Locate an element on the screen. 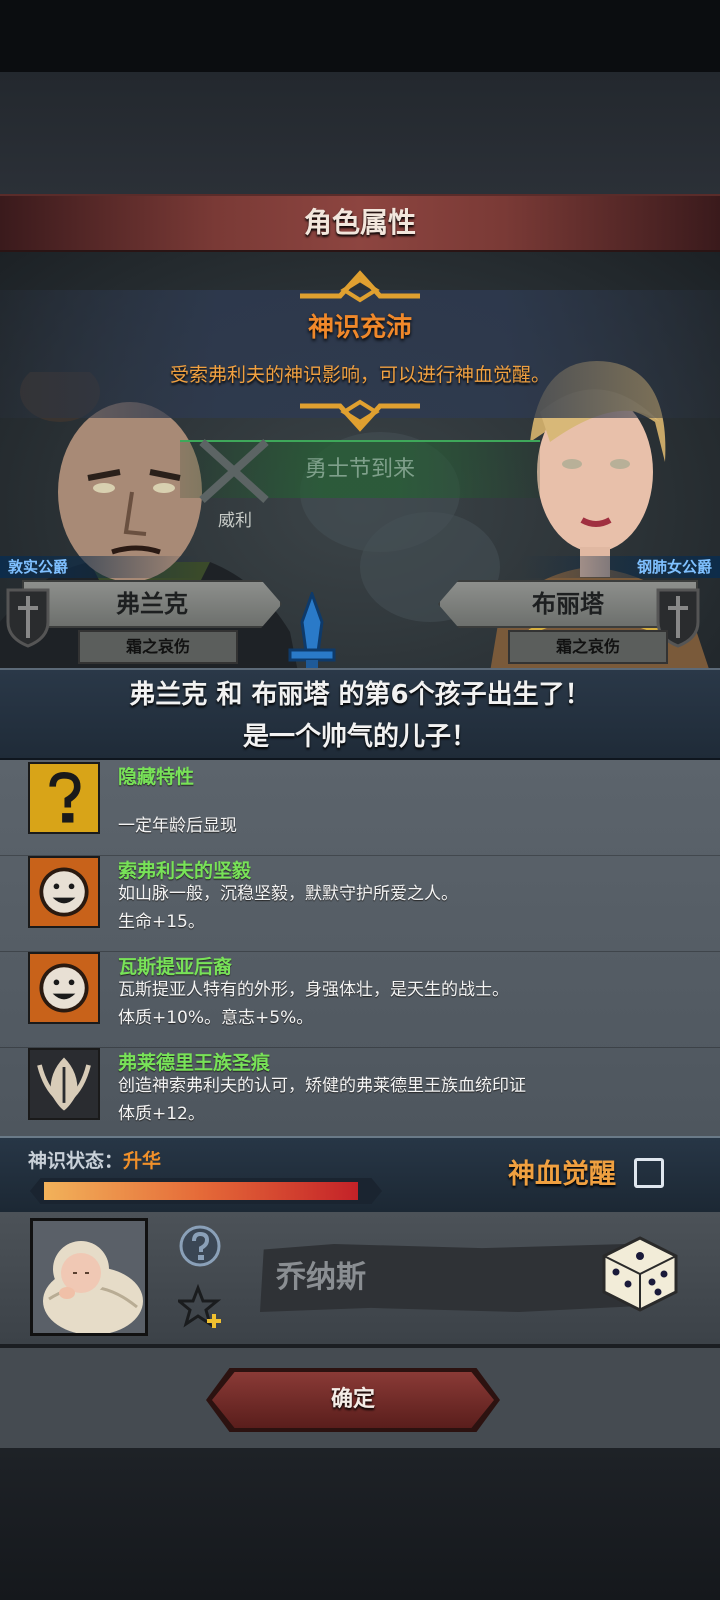 The width and height of the screenshot is (720, 1600). mother-trait-plate: 霜之哀伤 is located at coordinates (588, 647).